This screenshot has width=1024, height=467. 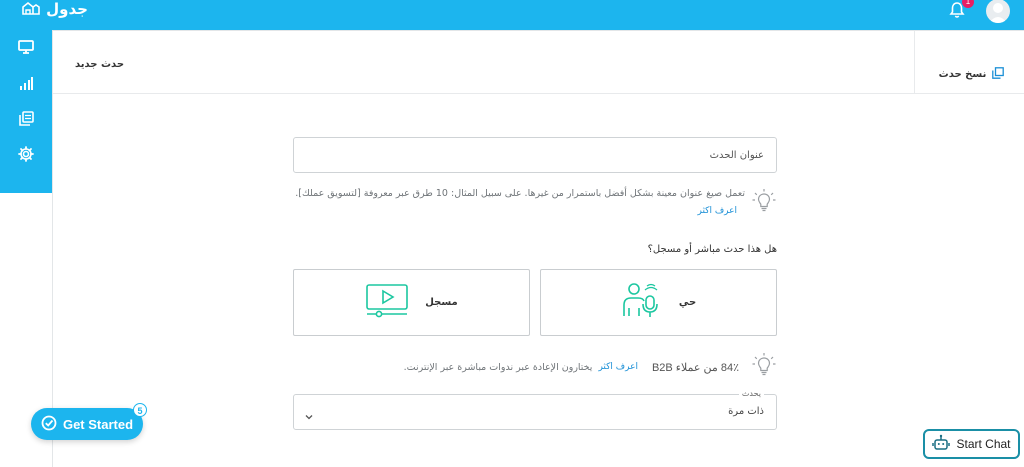 What do you see at coordinates (957, 12) in the screenshot?
I see `bell-icon` at bounding box center [957, 12].